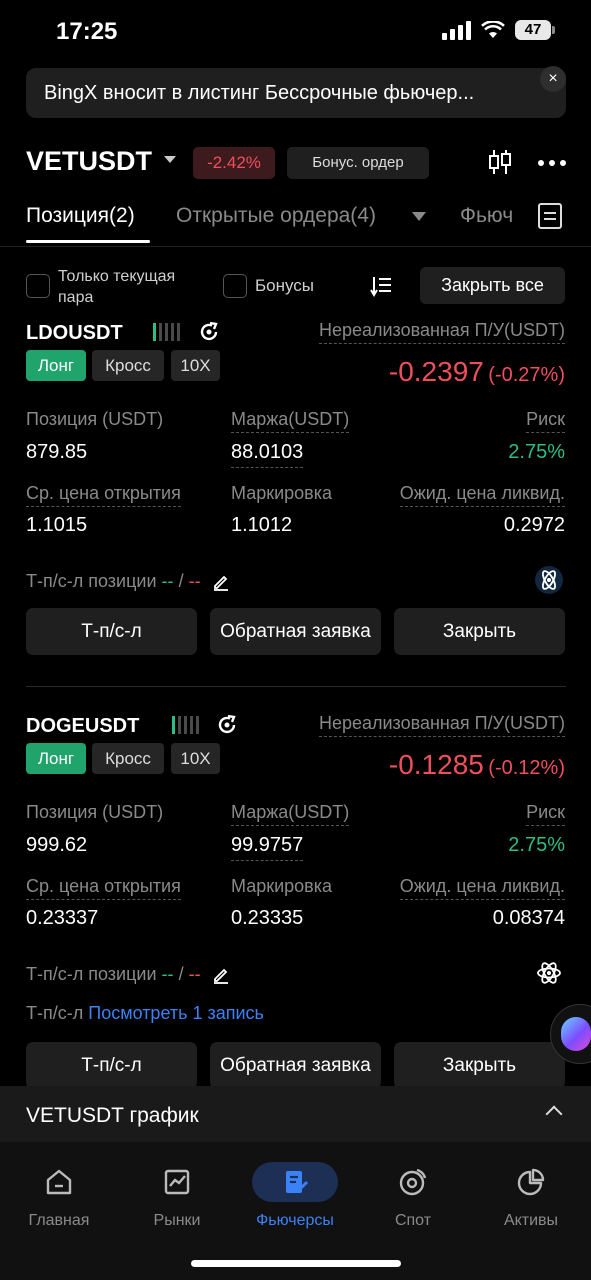 This screenshot has height=1280, width=591. Describe the element at coordinates (531, 1194) in the screenshot. I see `nav-assets: Активы` at that location.